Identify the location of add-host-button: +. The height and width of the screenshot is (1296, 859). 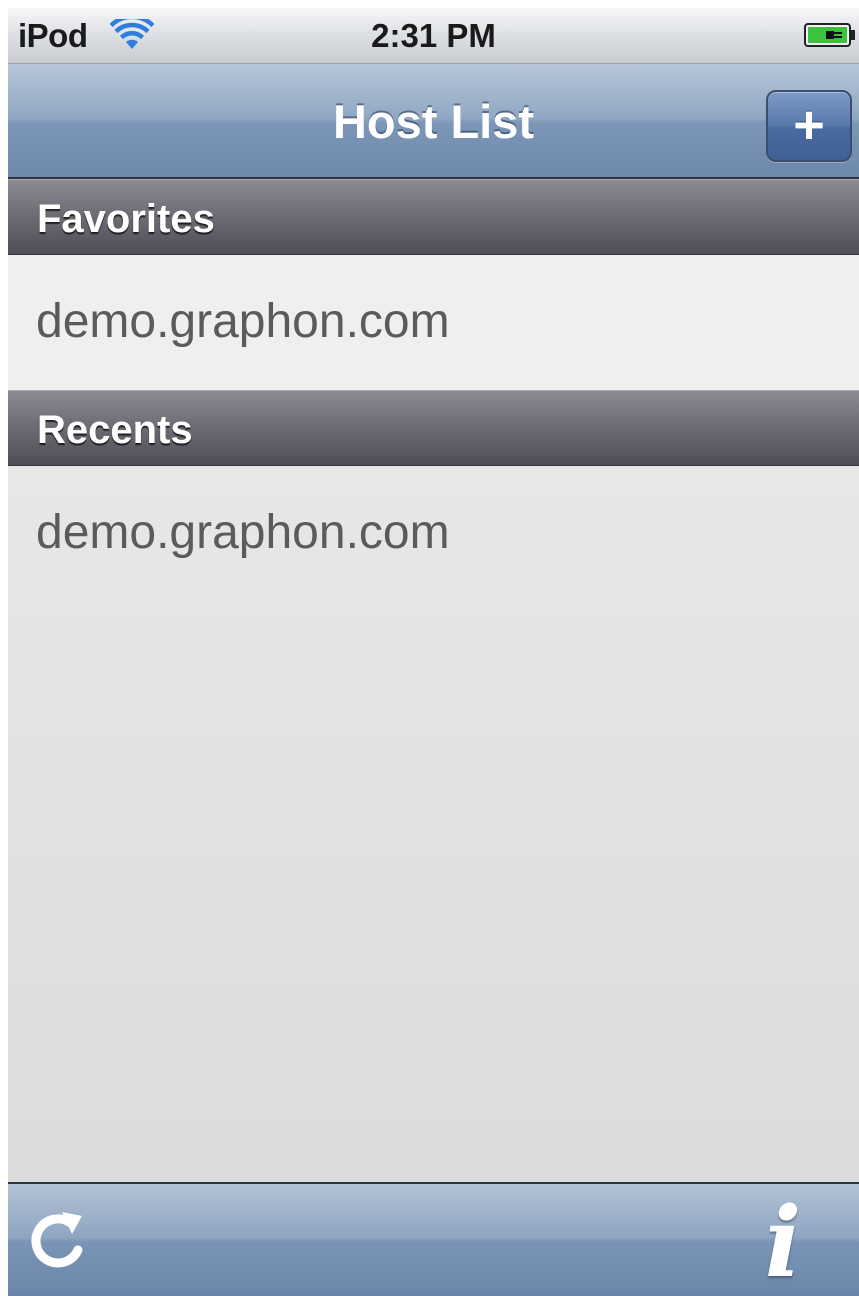
(809, 126).